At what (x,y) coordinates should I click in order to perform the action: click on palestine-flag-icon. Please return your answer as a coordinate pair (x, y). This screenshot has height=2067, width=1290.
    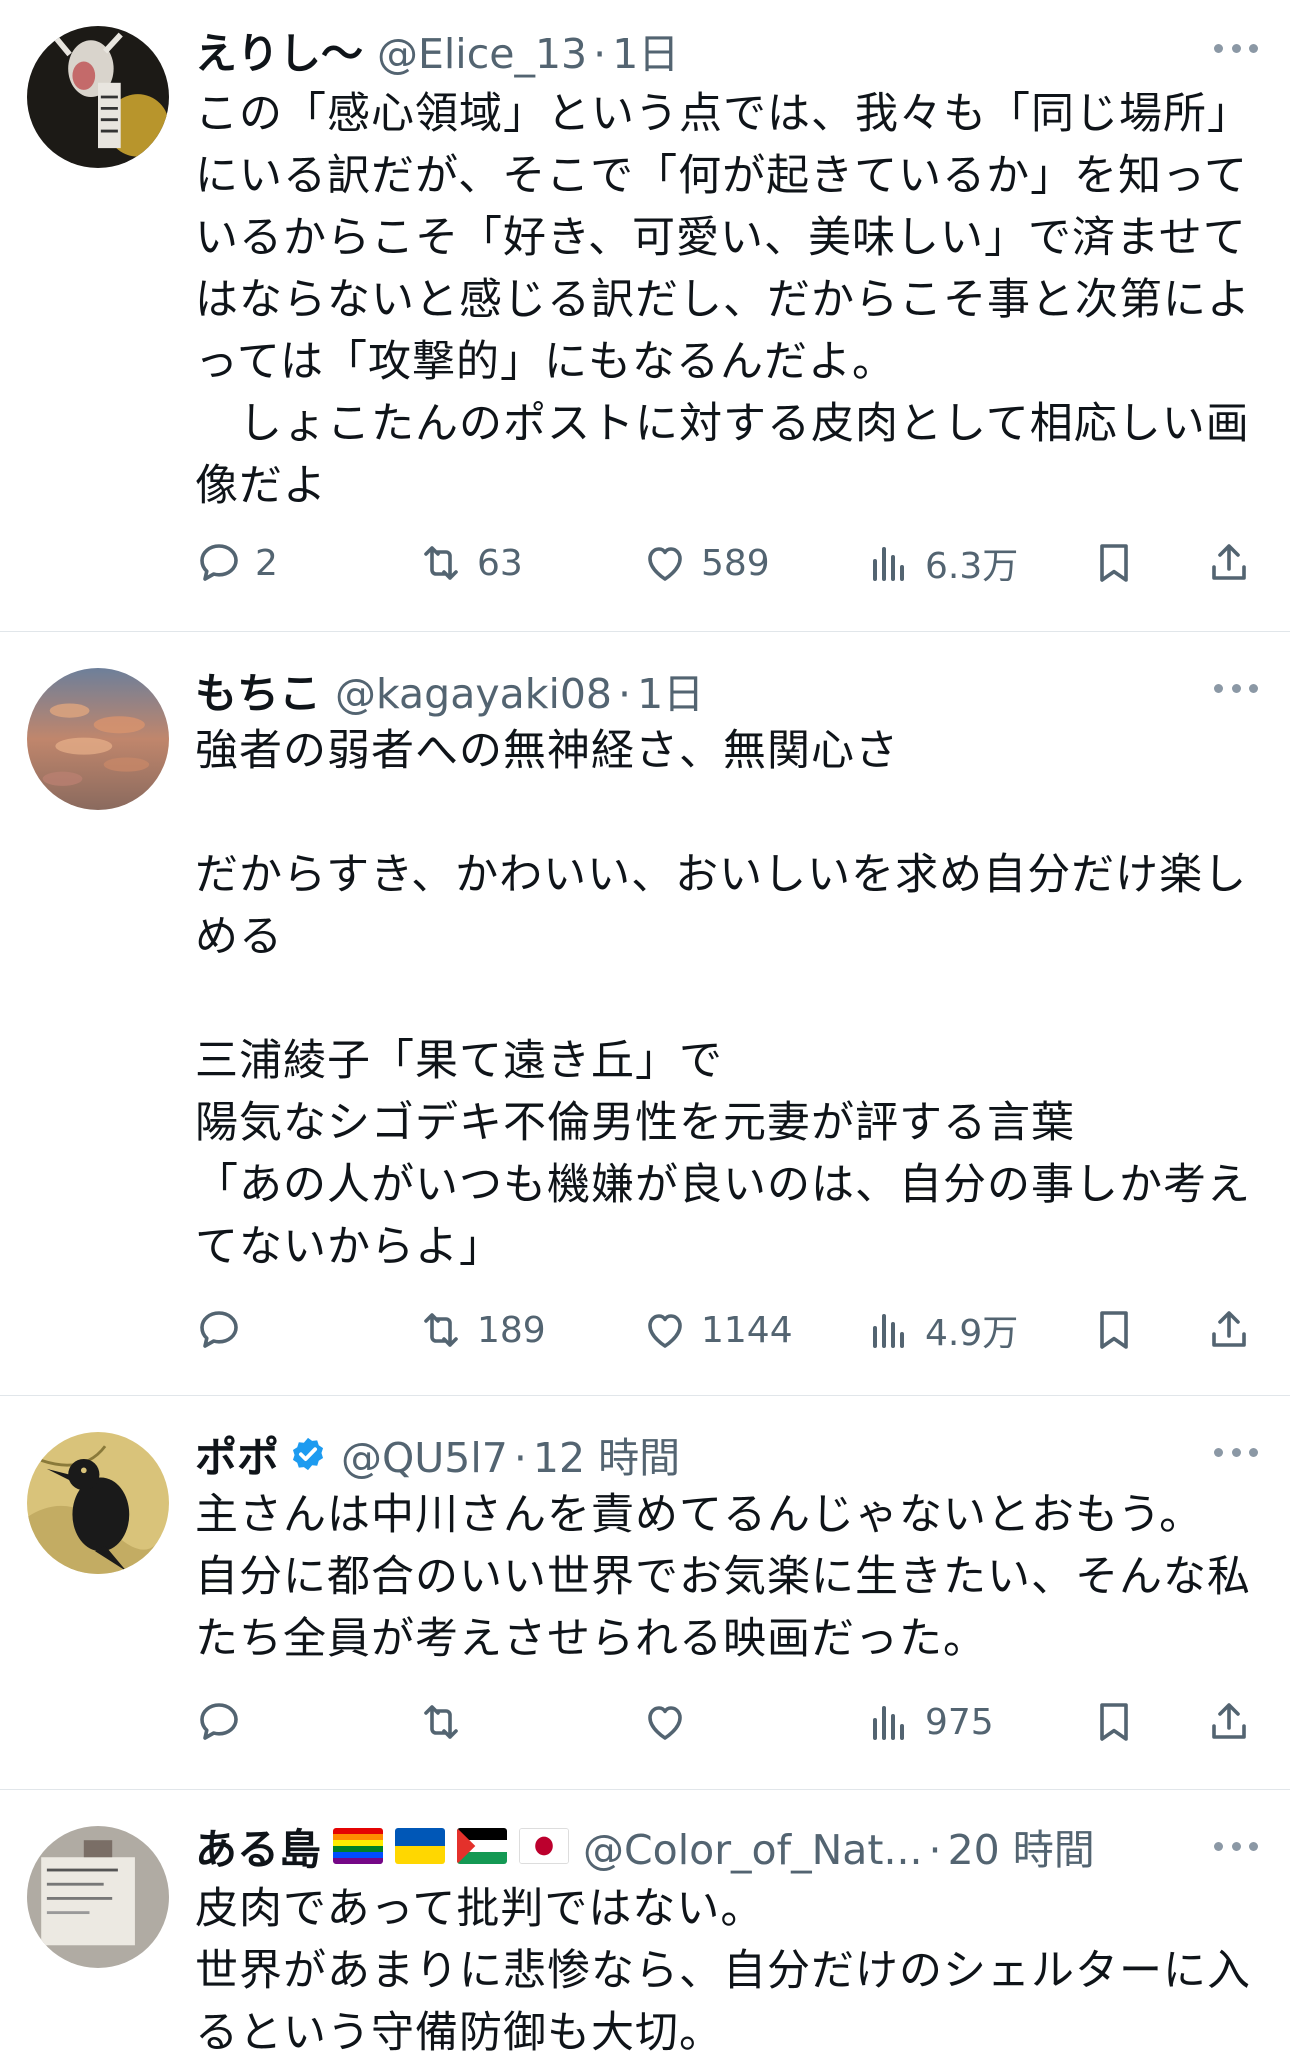
    Looking at the image, I should click on (482, 1846).